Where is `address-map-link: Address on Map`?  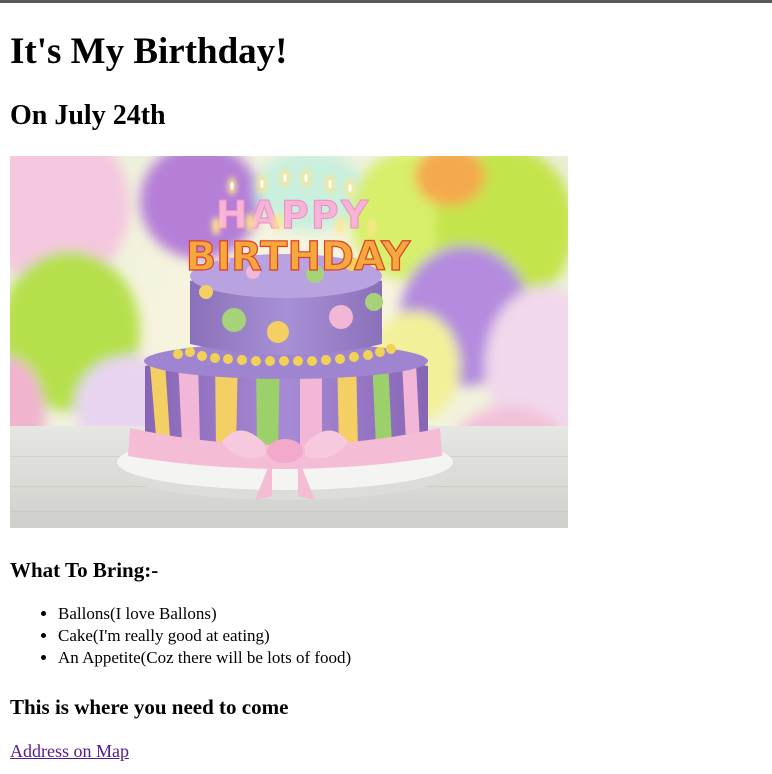 address-map-link: Address on Map is located at coordinates (69, 751).